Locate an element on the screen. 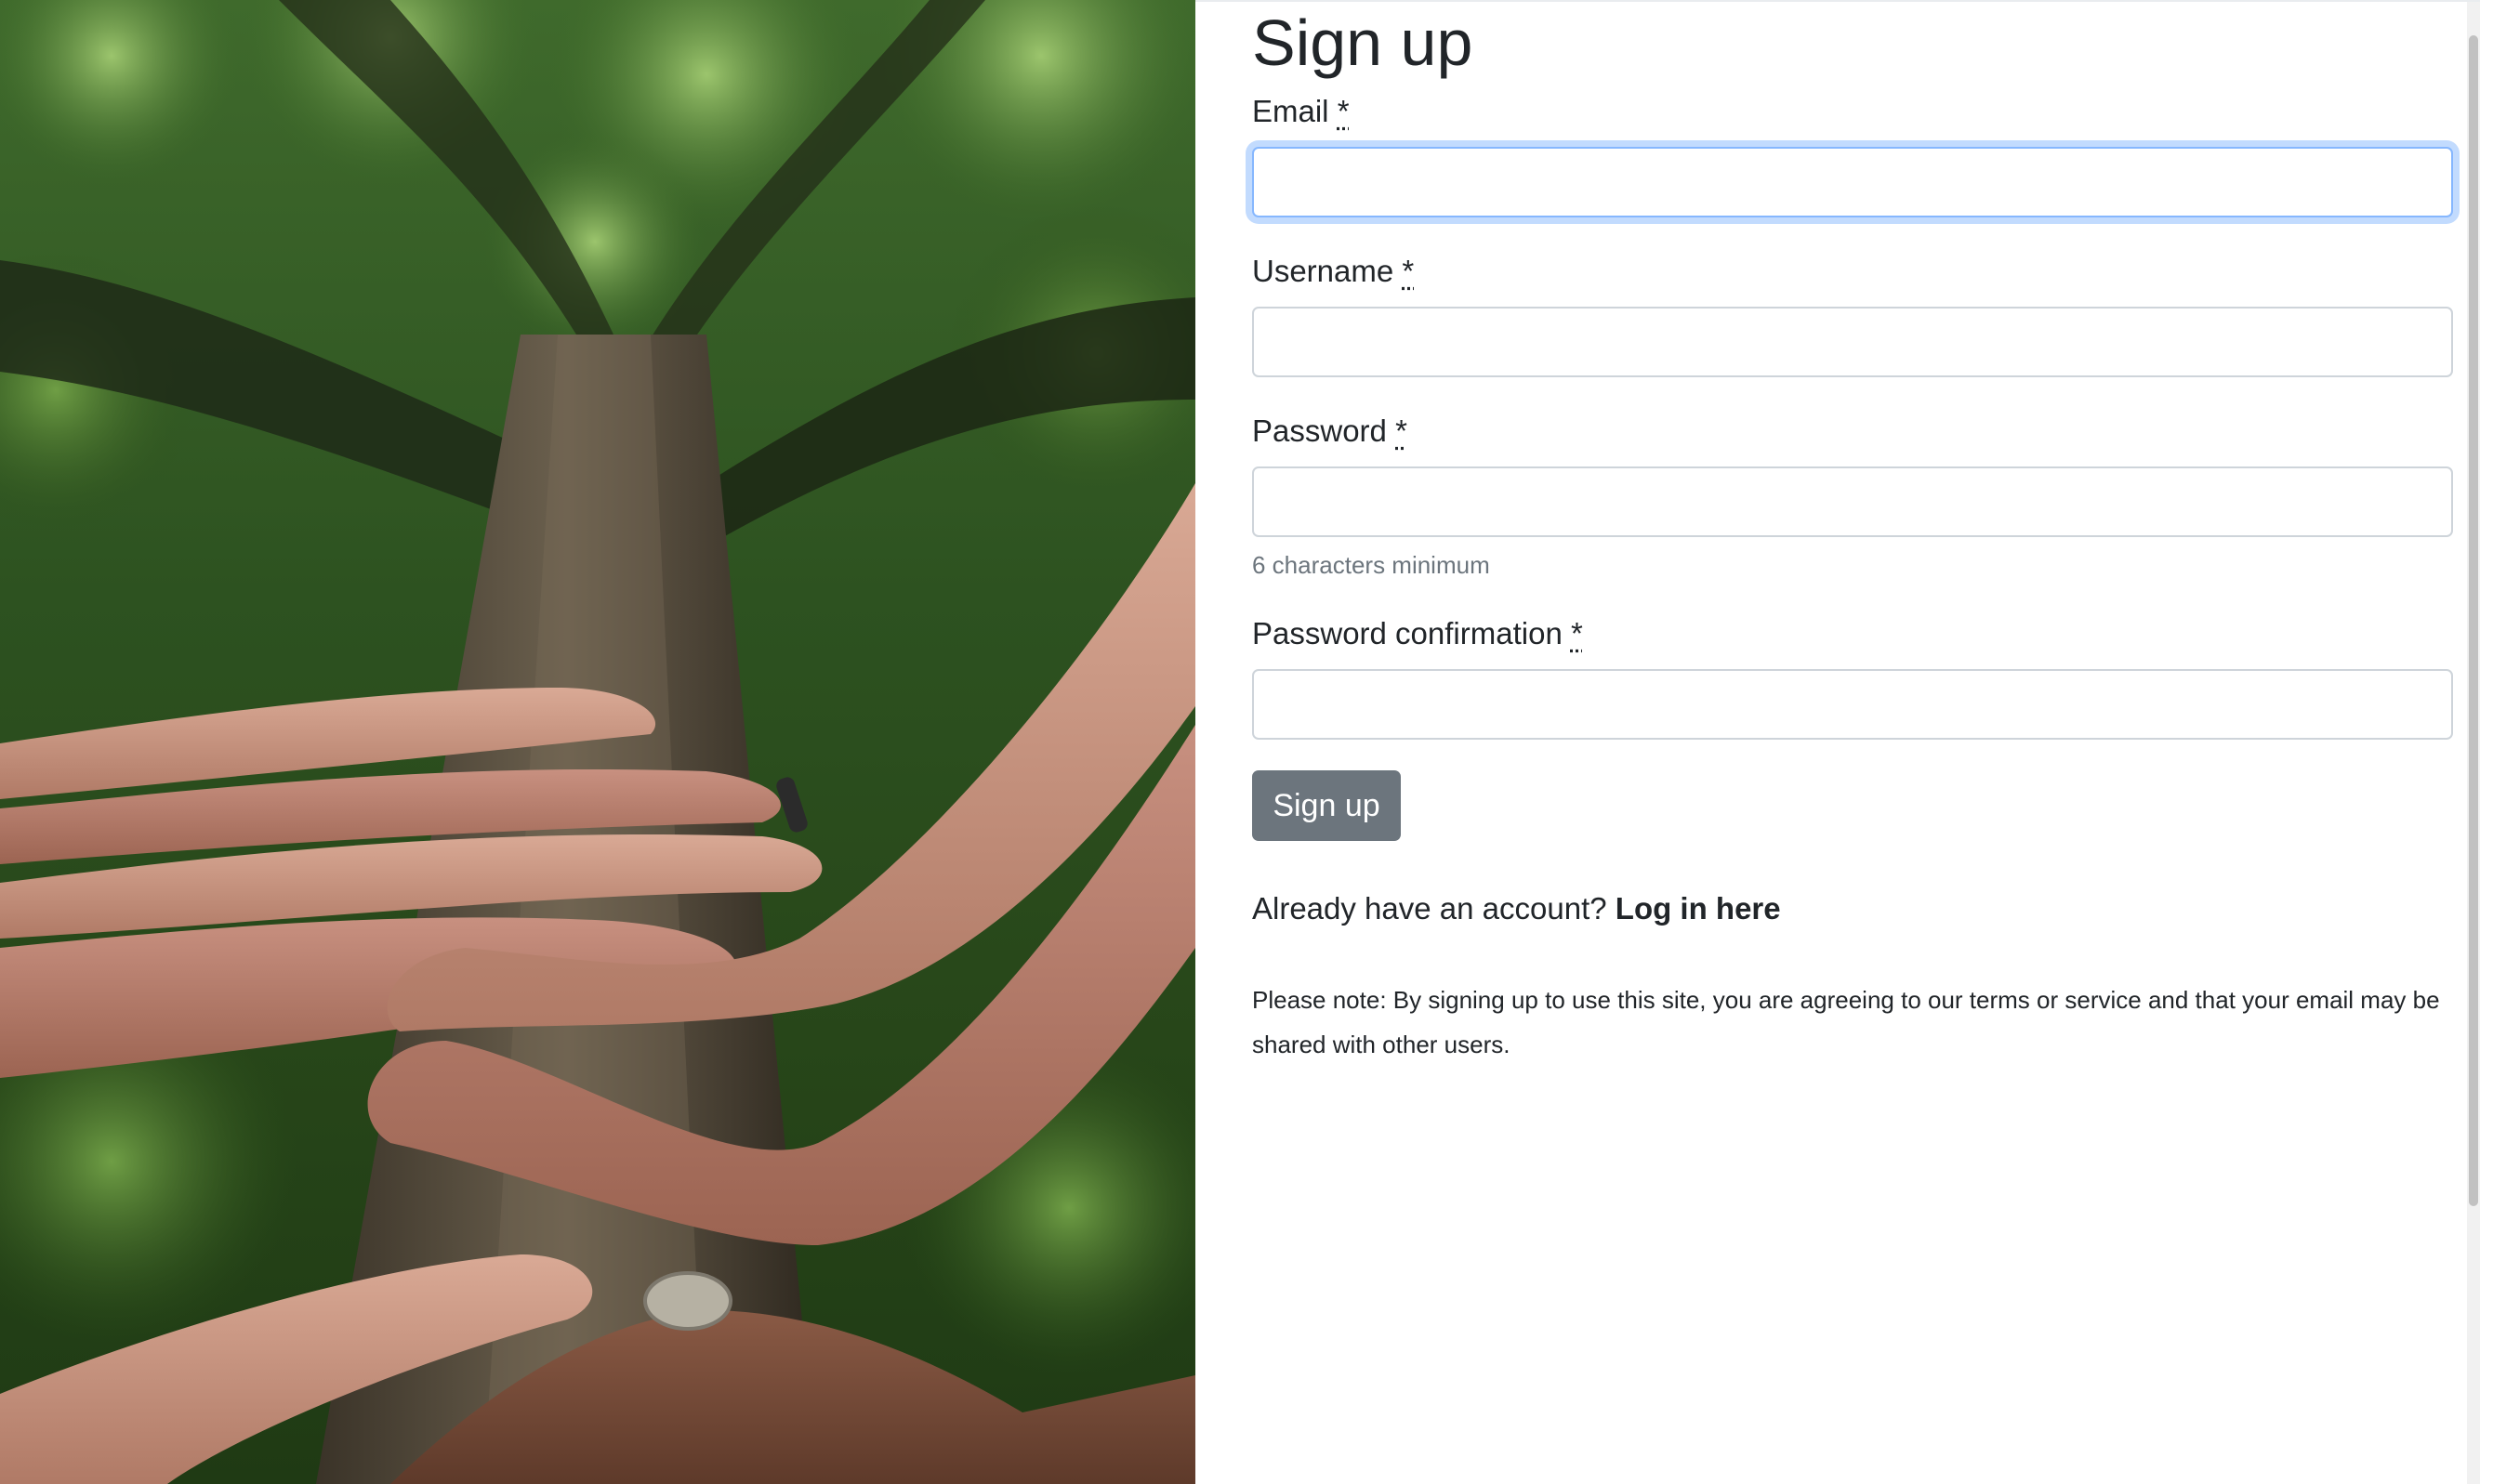  email-input is located at coordinates (1852, 182).